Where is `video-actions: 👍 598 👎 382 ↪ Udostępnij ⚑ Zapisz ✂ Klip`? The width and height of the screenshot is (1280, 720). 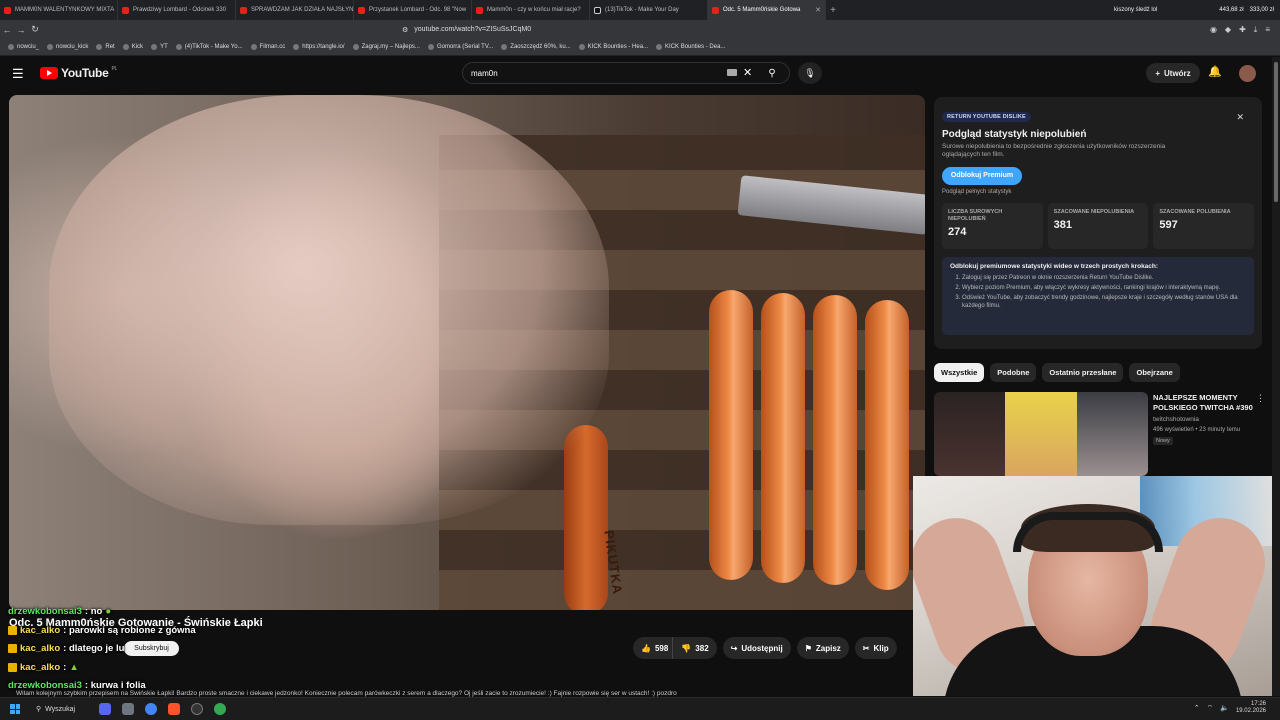
video-actions: 👍 598 👎 382 ↪ Udostępnij ⚑ Zapisz ✂ Klip is located at coordinates (765, 648).